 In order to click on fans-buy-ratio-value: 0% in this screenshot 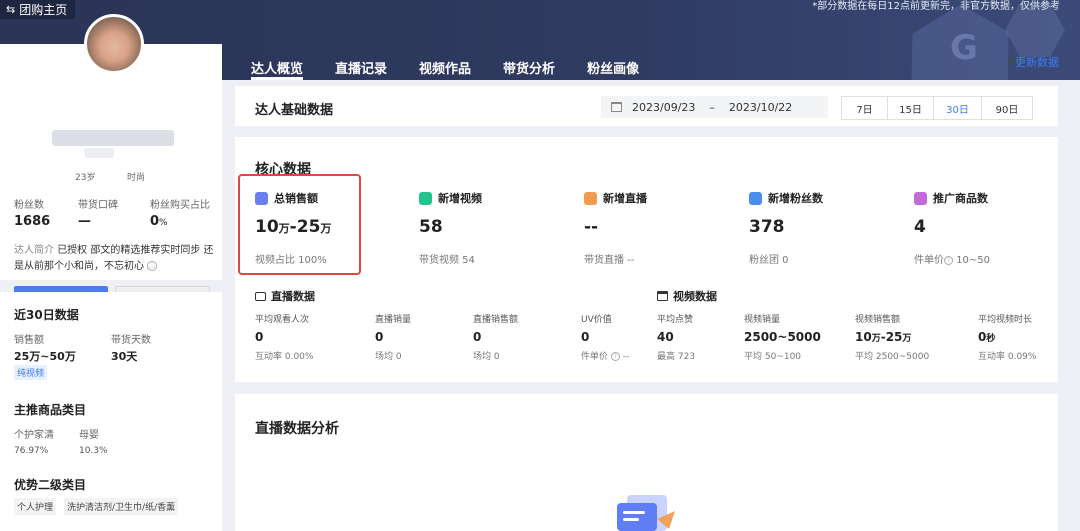, I will do `click(159, 221)`.